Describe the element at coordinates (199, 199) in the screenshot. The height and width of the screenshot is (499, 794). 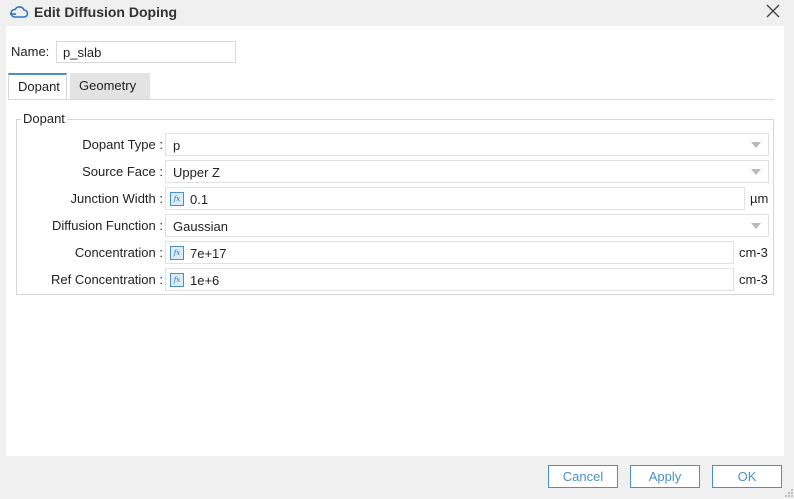
I see `junction-width-value: 0.1` at that location.